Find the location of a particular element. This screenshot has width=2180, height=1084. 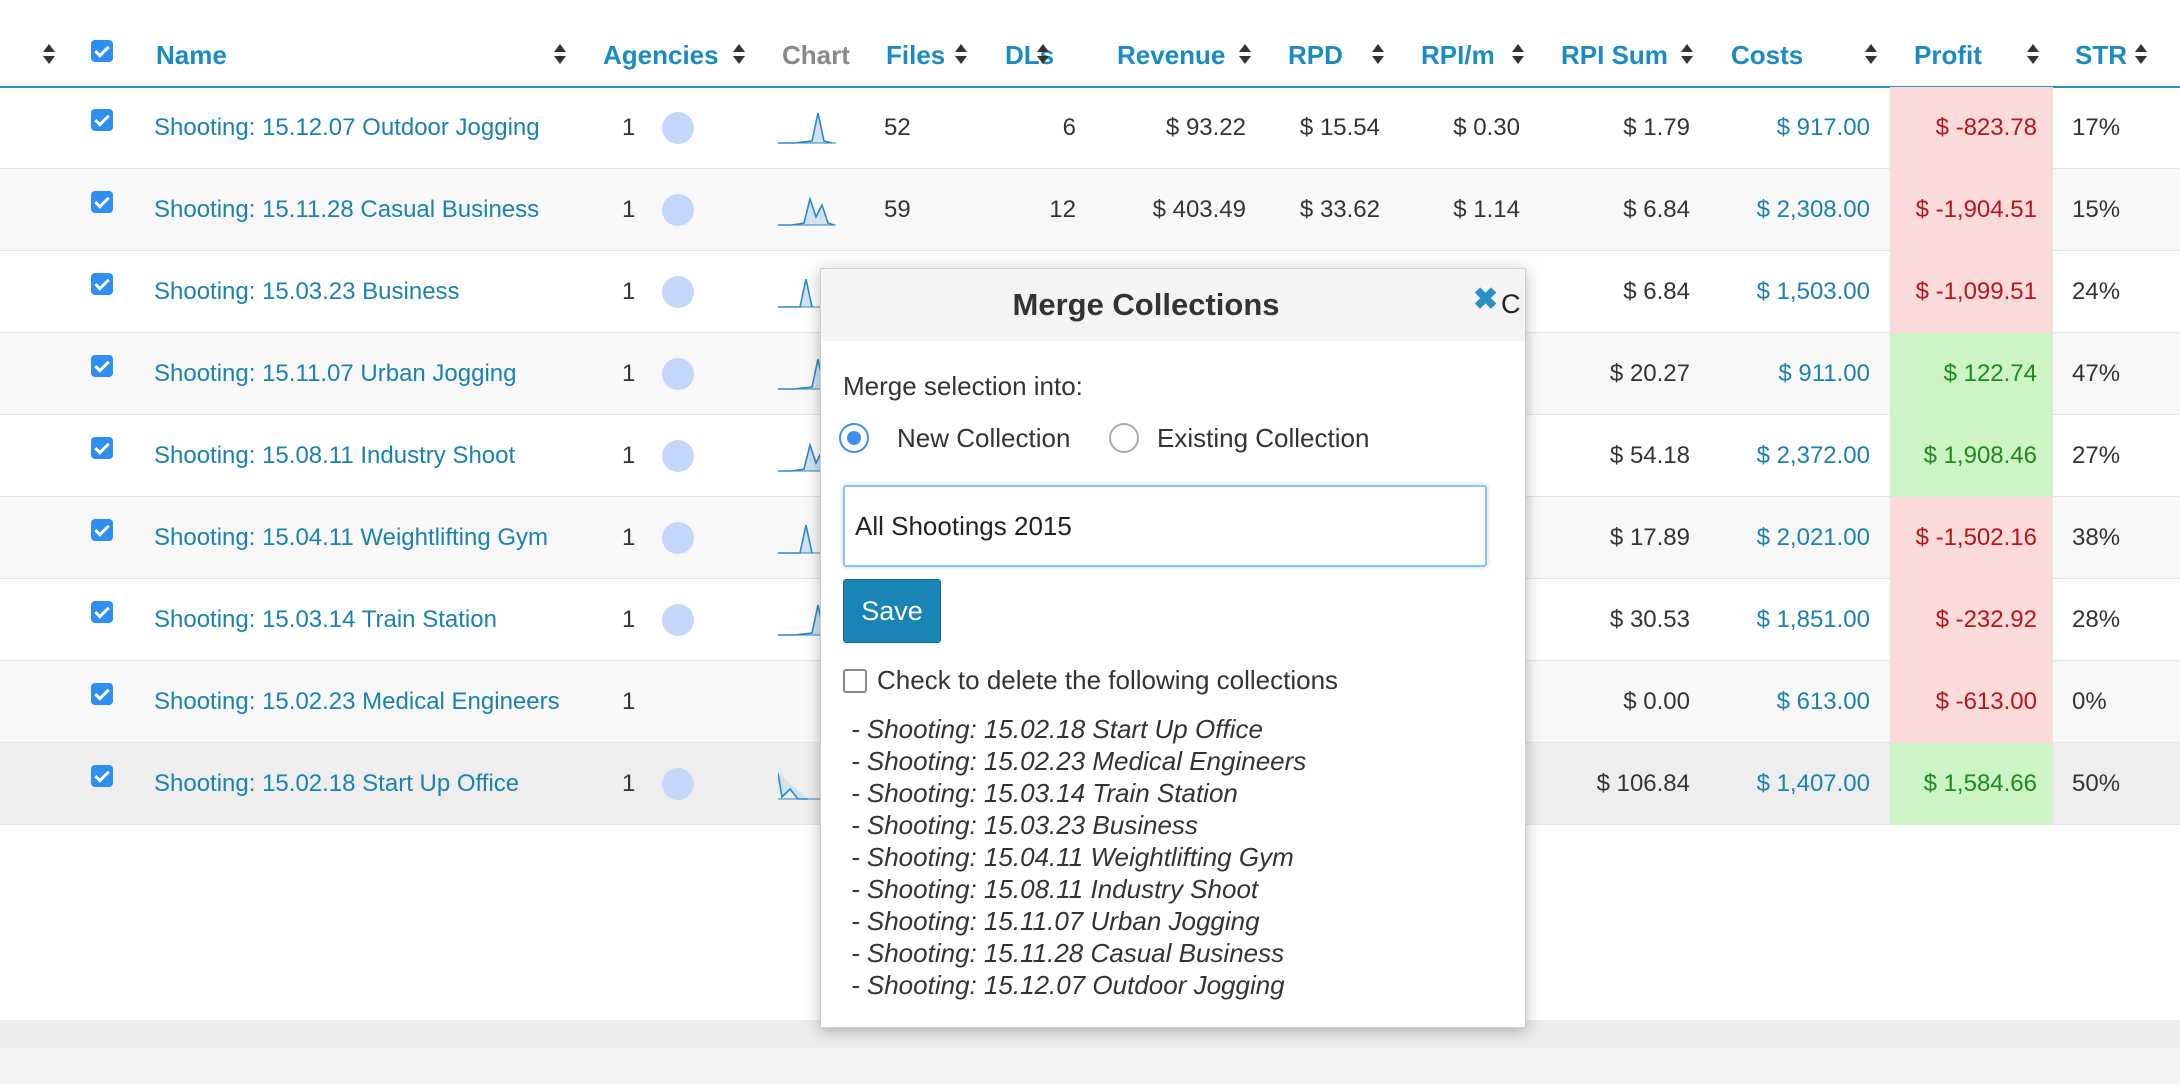

collection-name-link: Shooting: 15.02.18 Start Up Office is located at coordinates (336, 784).